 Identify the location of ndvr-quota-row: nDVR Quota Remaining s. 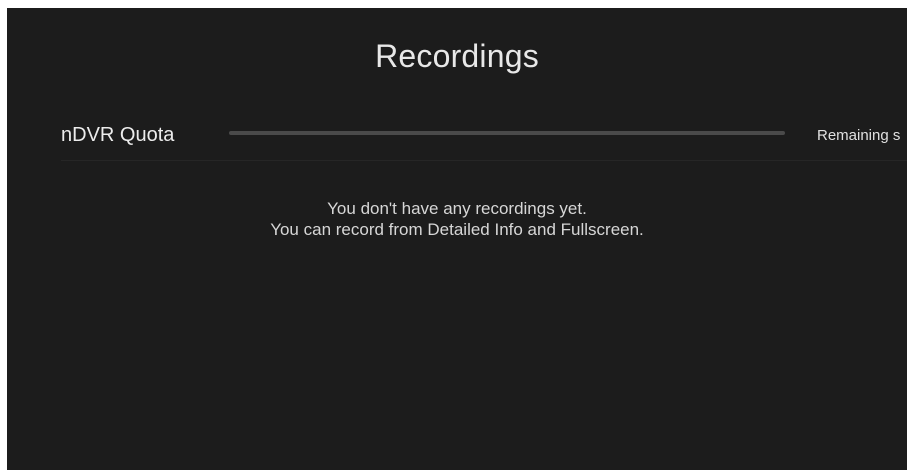
(484, 138).